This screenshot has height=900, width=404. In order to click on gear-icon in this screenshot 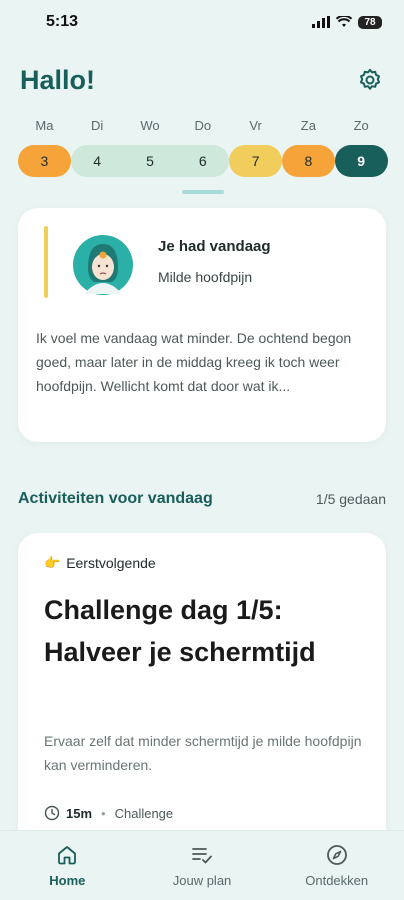, I will do `click(370, 79)`.